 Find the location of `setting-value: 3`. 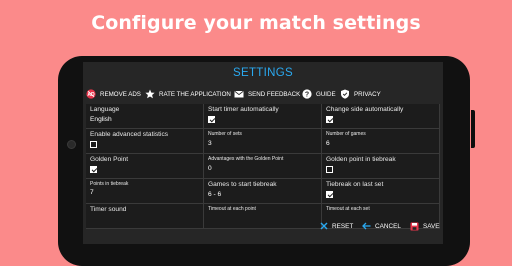

setting-value: 3 is located at coordinates (210, 143).